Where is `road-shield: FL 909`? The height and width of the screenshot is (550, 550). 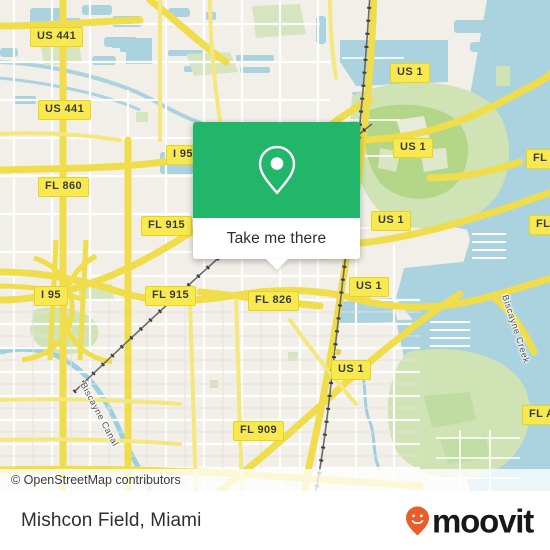 road-shield: FL 909 is located at coordinates (259, 431).